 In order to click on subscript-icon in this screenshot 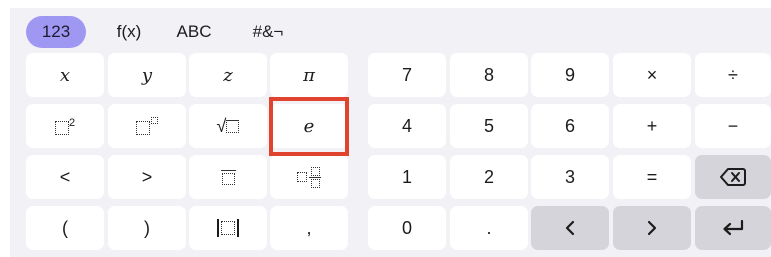, I will do `click(309, 177)`.